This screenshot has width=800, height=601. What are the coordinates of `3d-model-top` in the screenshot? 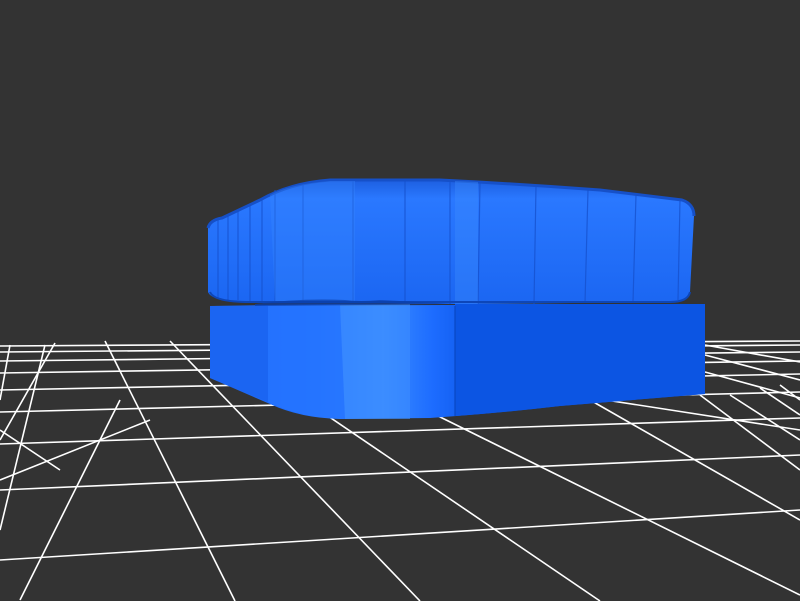 It's located at (451, 241).